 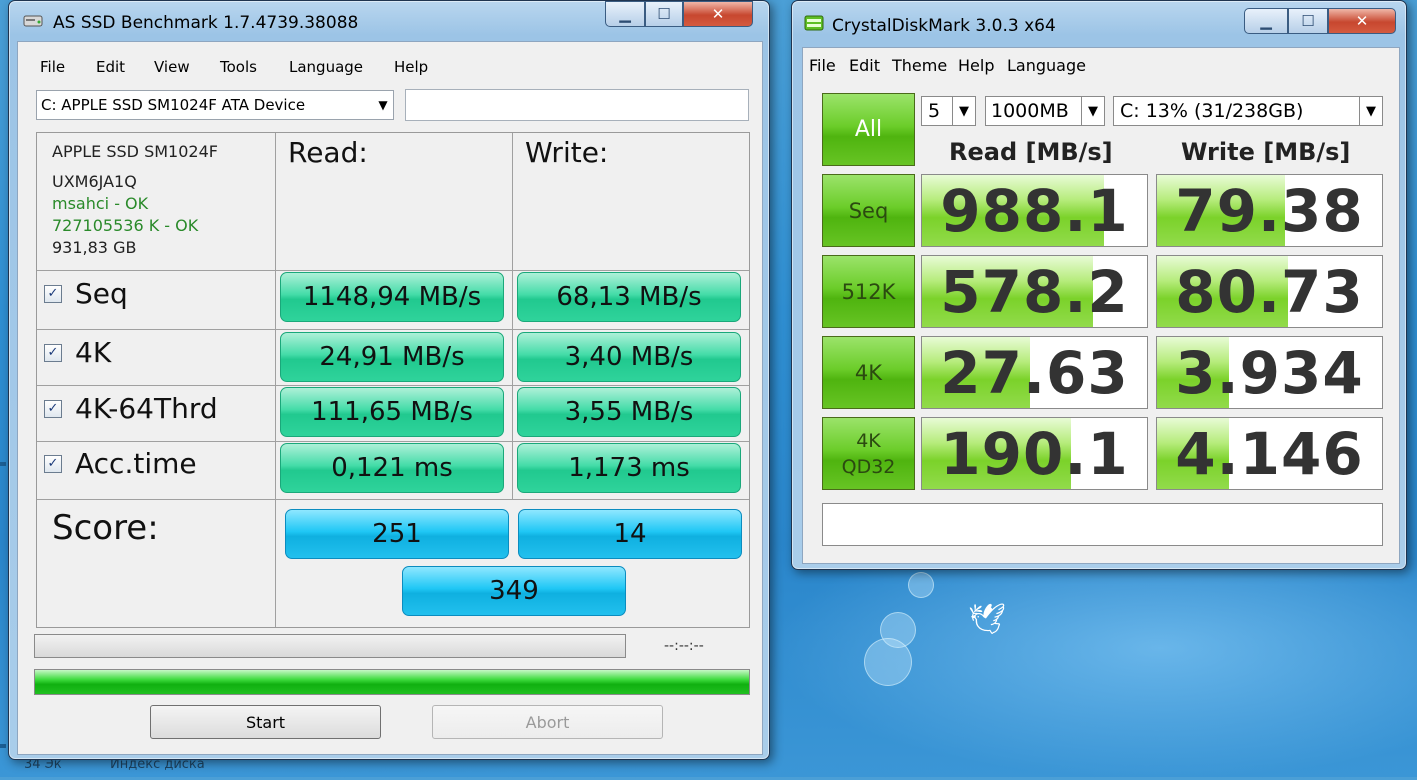 What do you see at coordinates (392, 682) in the screenshot?
I see `total-progress-fill` at bounding box center [392, 682].